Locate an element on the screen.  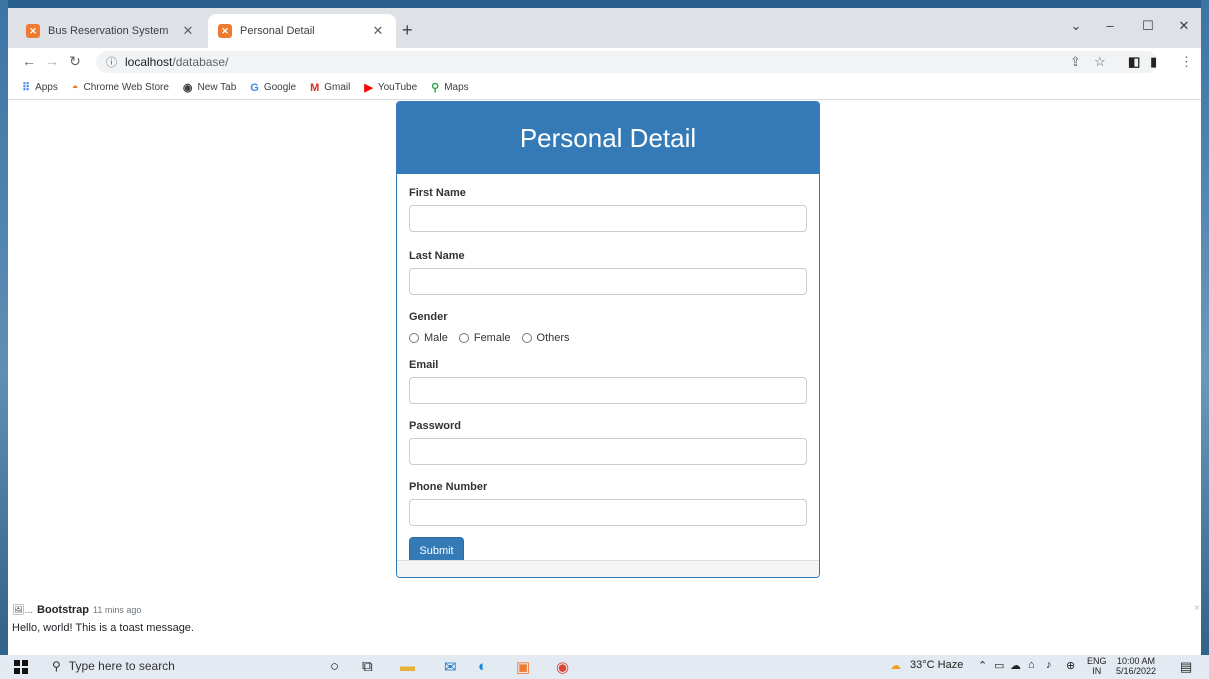
tab-label: Personal Detail is located at coordinates (277, 31).